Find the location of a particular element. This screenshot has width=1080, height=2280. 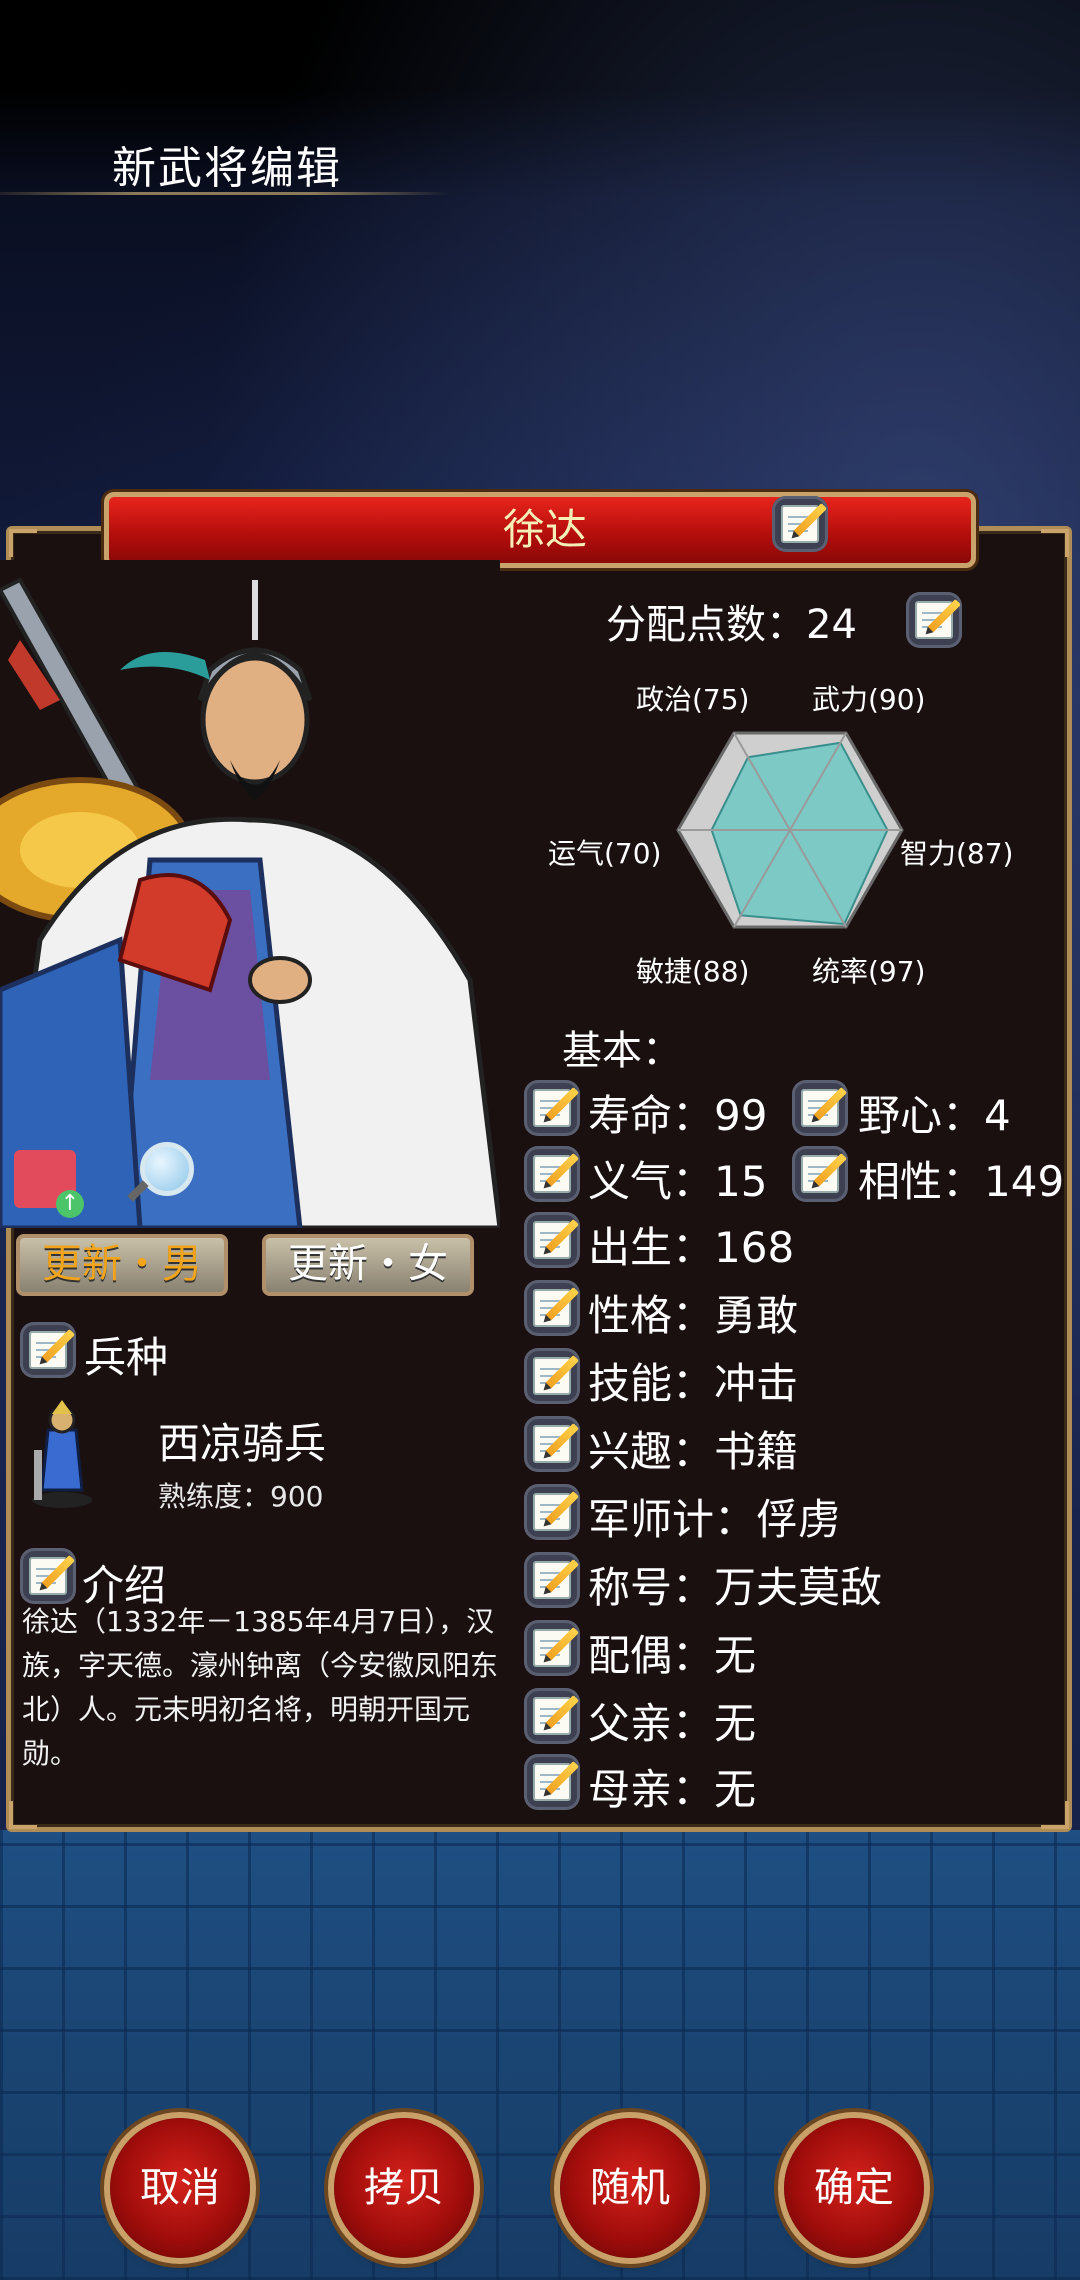

basic-title: 基本： is located at coordinates (622, 1051).